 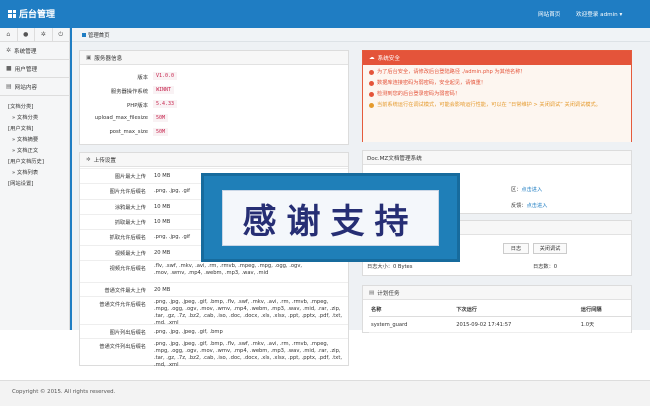 I want to click on info-row: upload_max_filesize 50M, so click(x=214, y=118).